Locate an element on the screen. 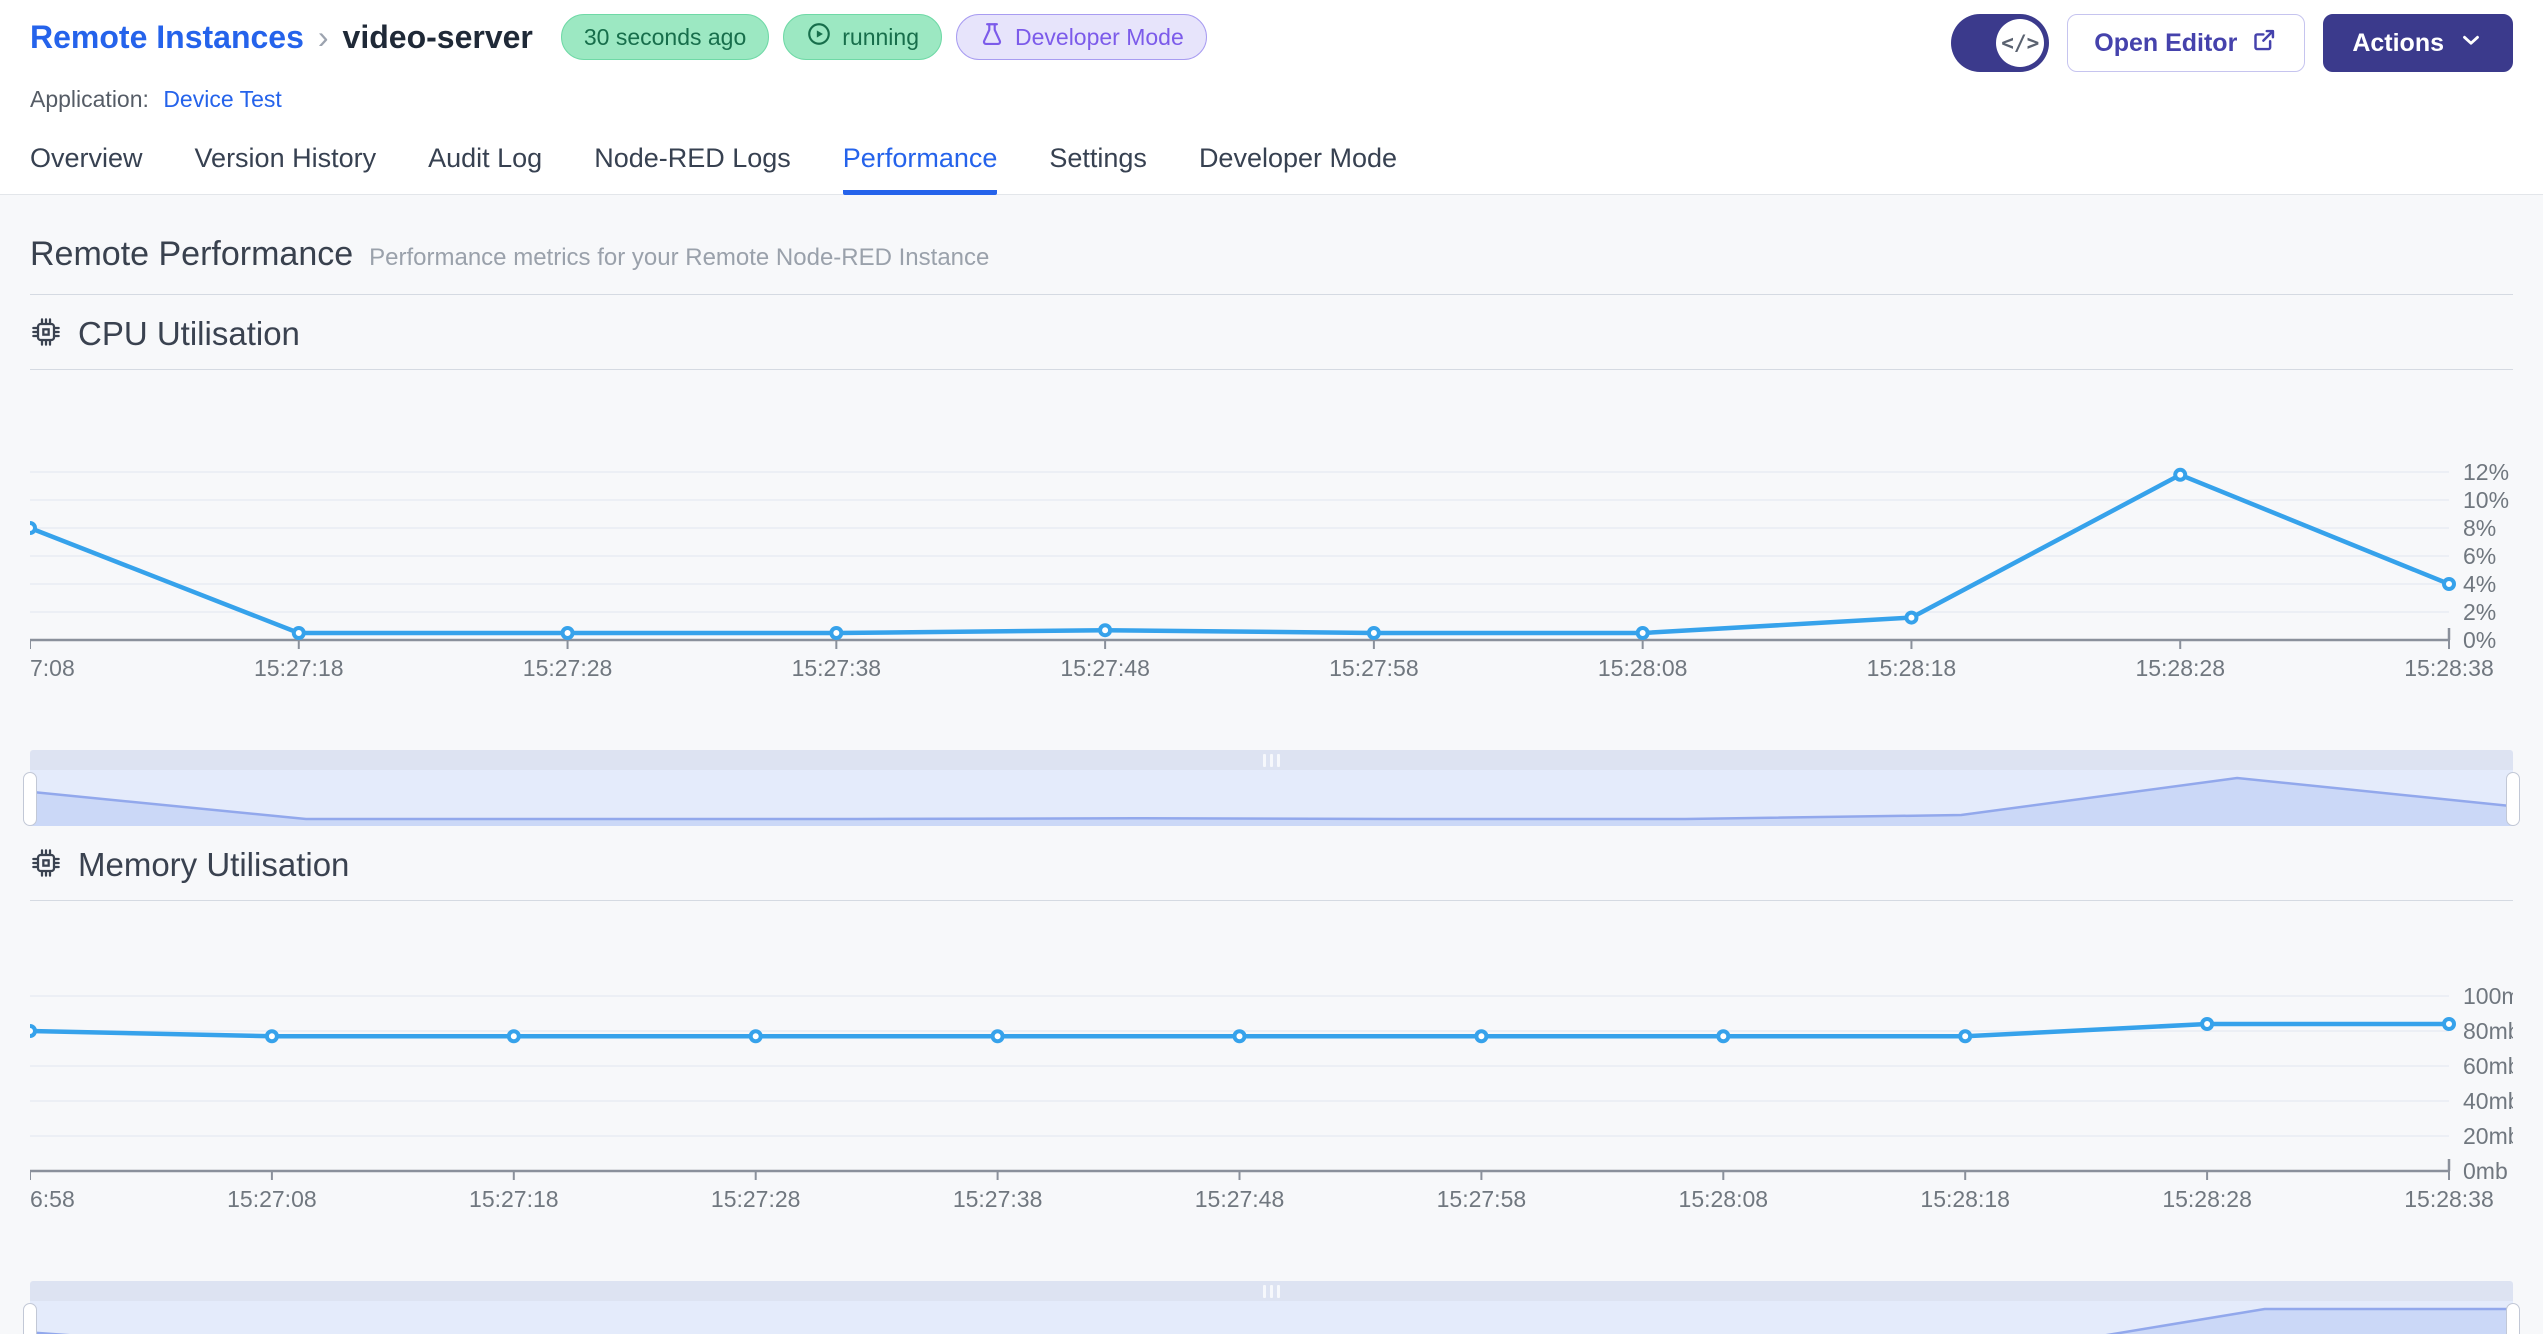  svg-text: 0% is located at coordinates (2479, 640).